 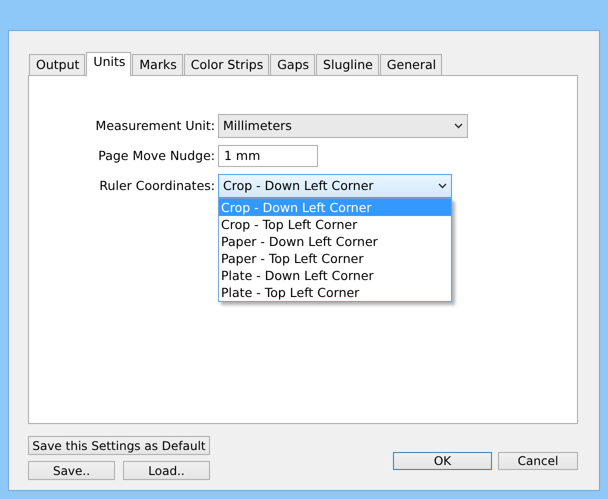 What do you see at coordinates (157, 185) in the screenshot?
I see `field-label: Ruler Coordinates:` at bounding box center [157, 185].